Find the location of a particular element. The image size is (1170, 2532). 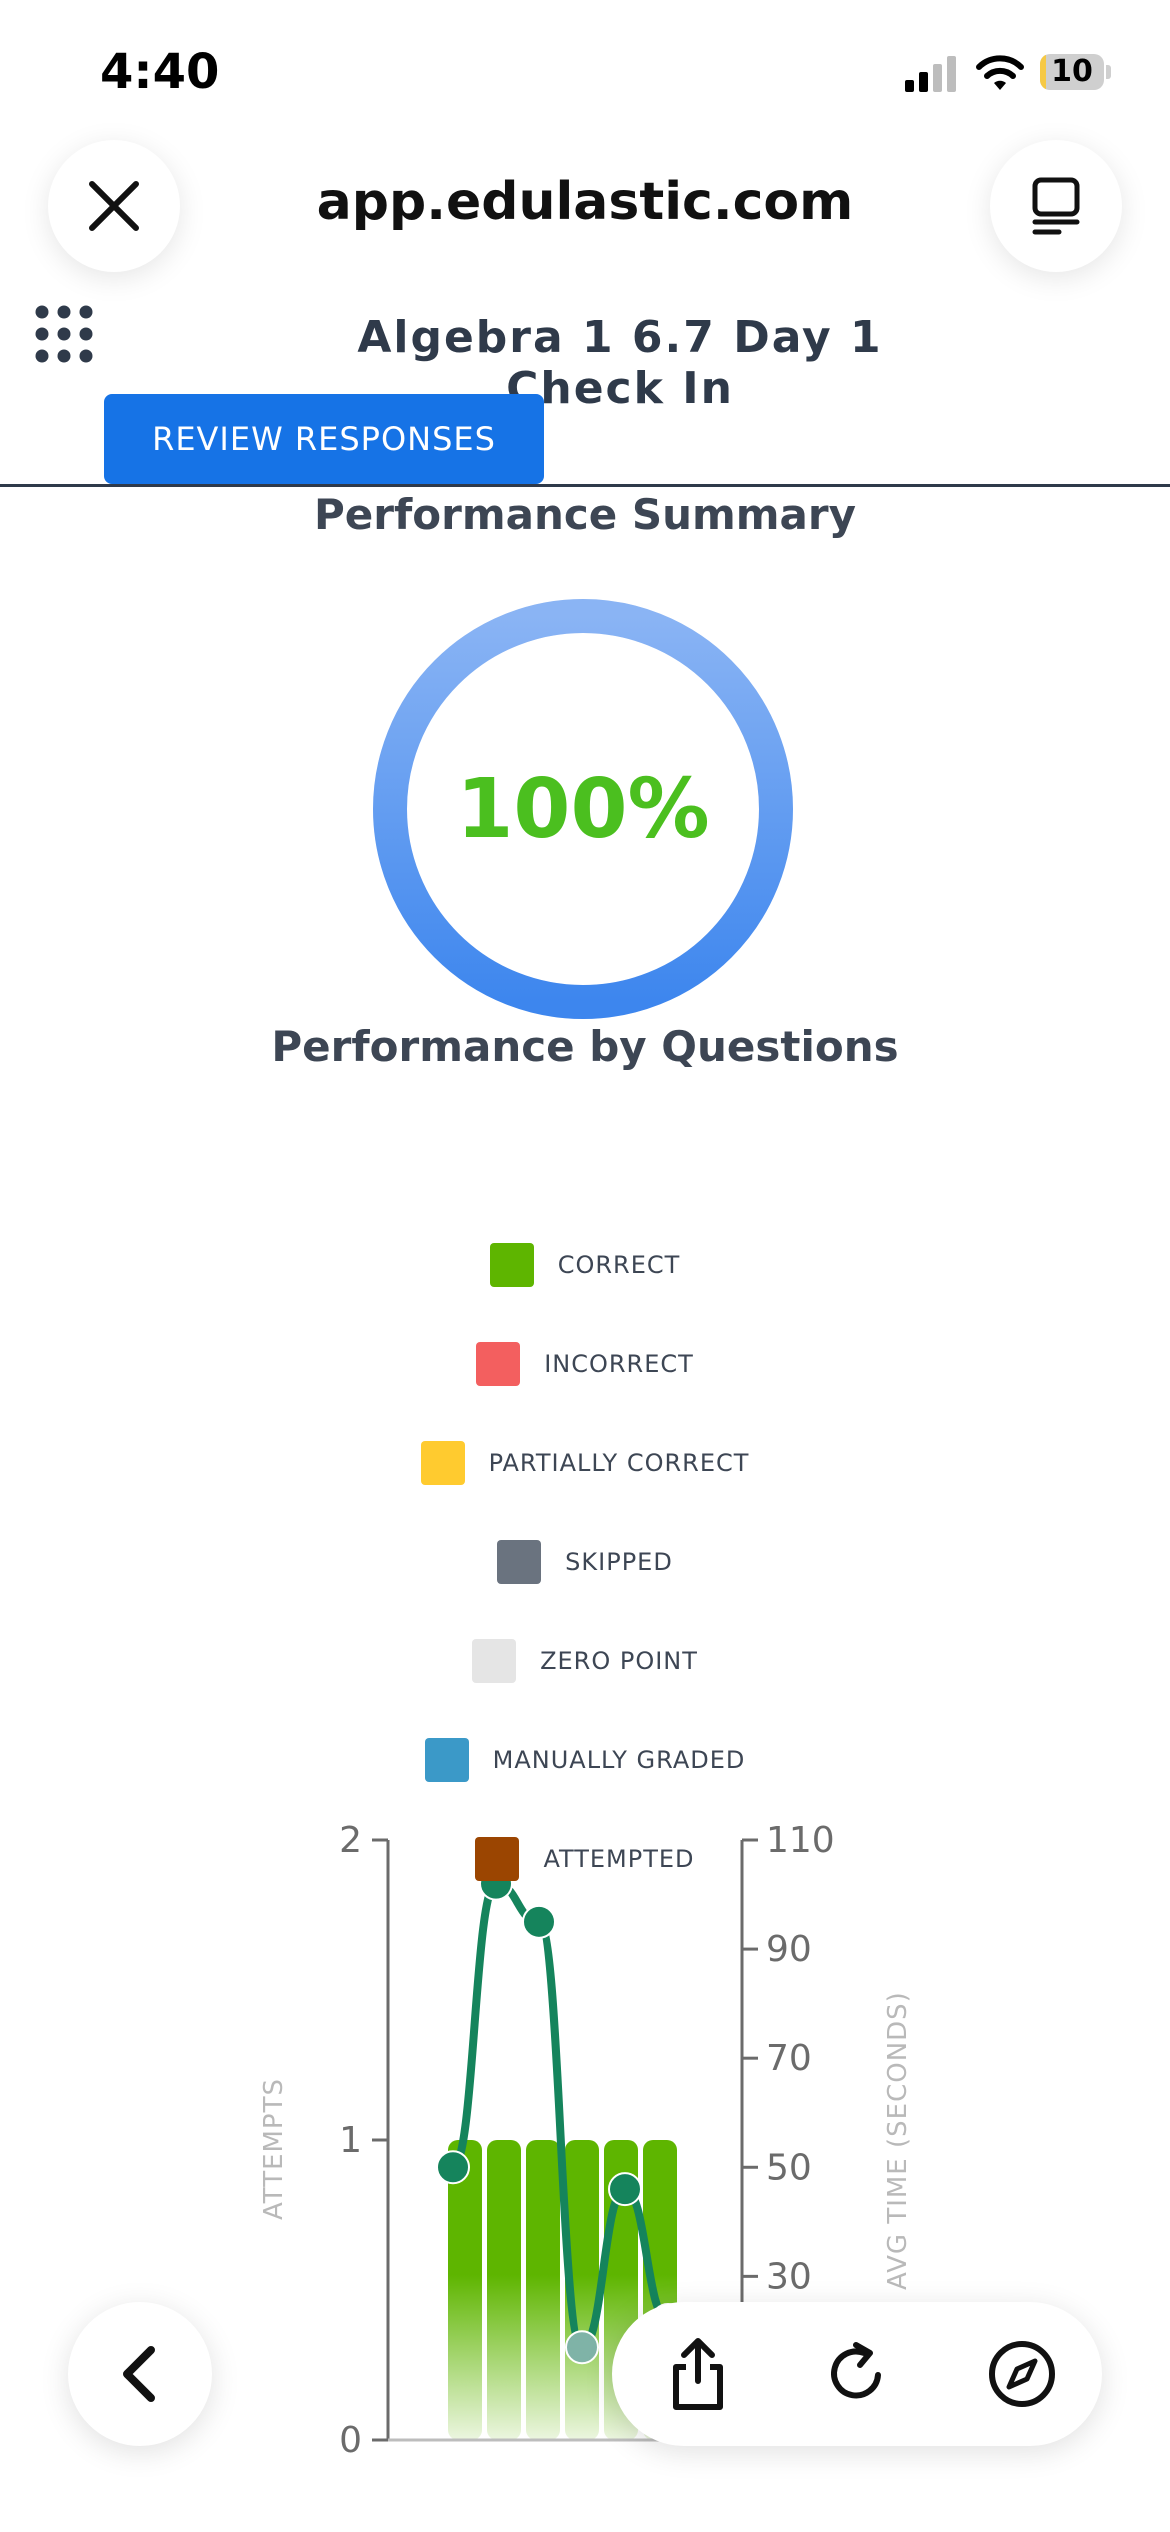

back-icon is located at coordinates (139, 2374).